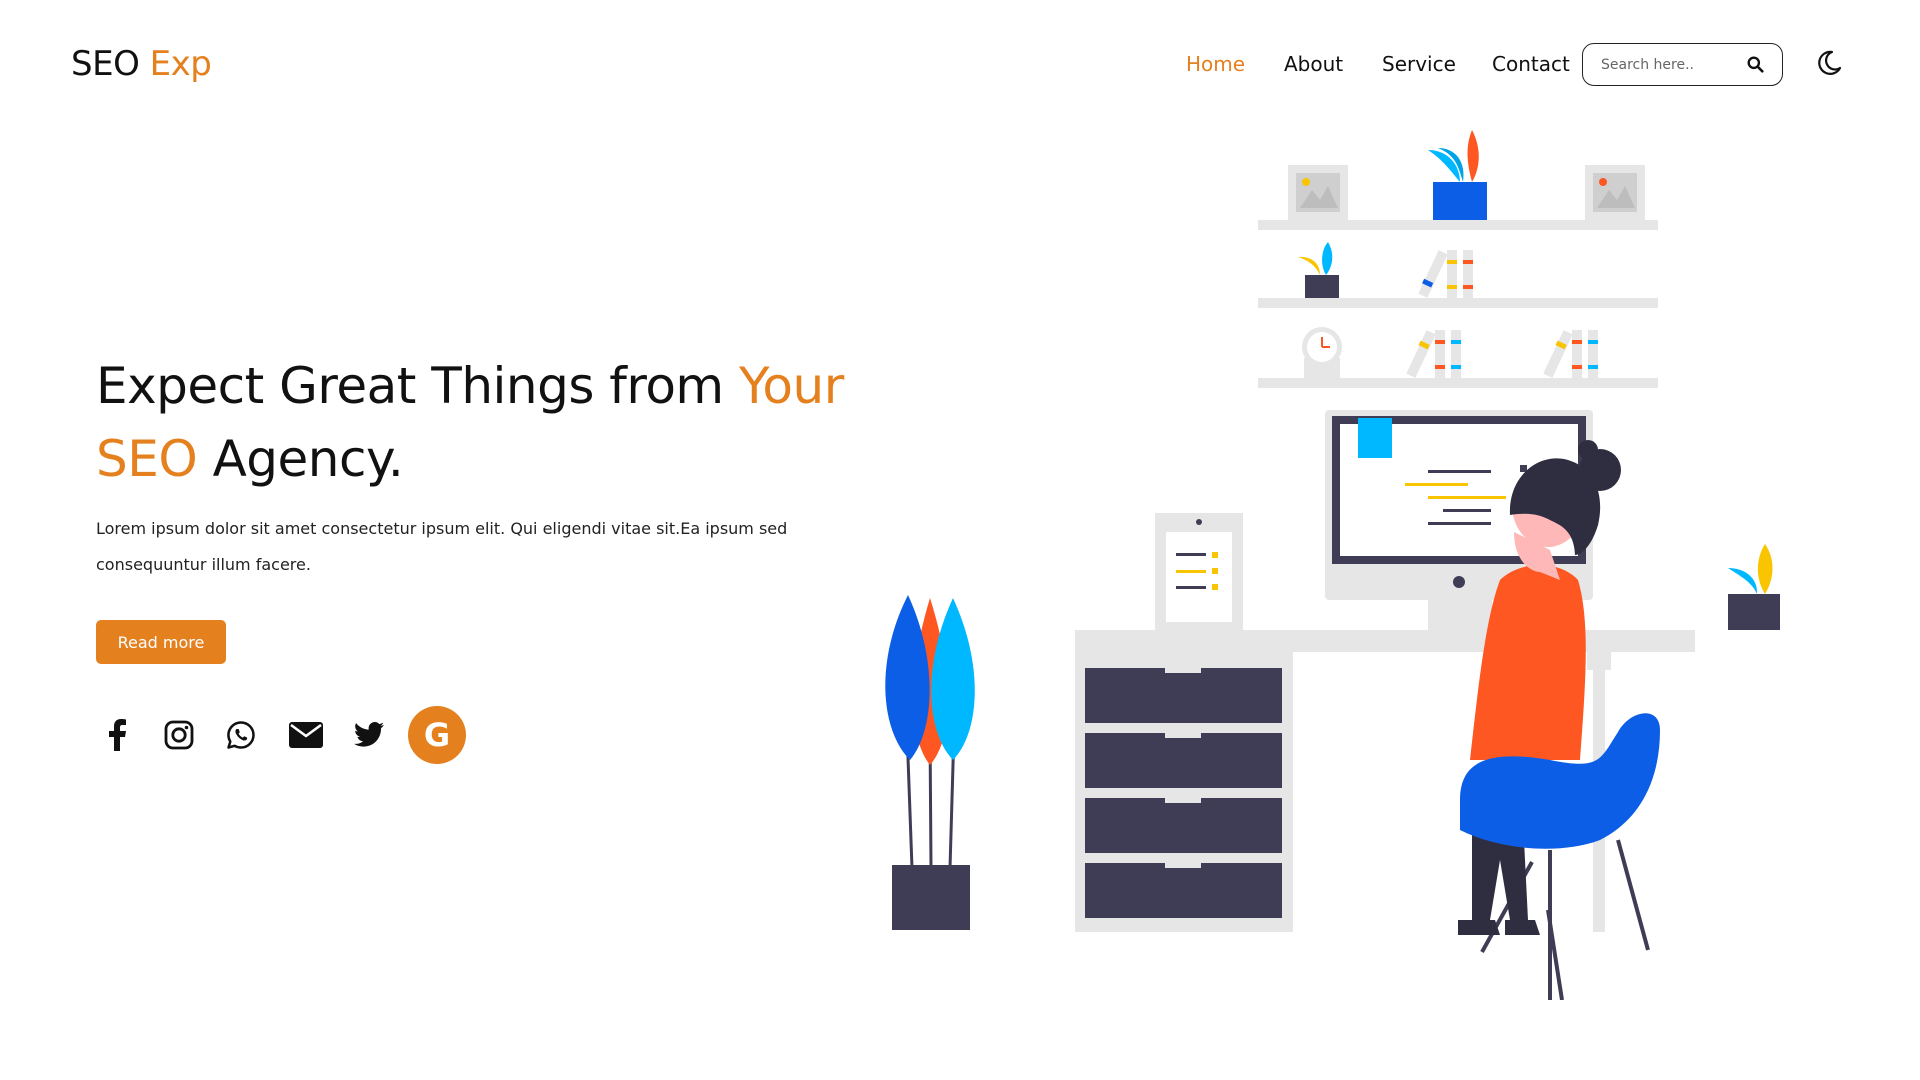  I want to click on hero-title-part2: Agency., so click(300, 459).